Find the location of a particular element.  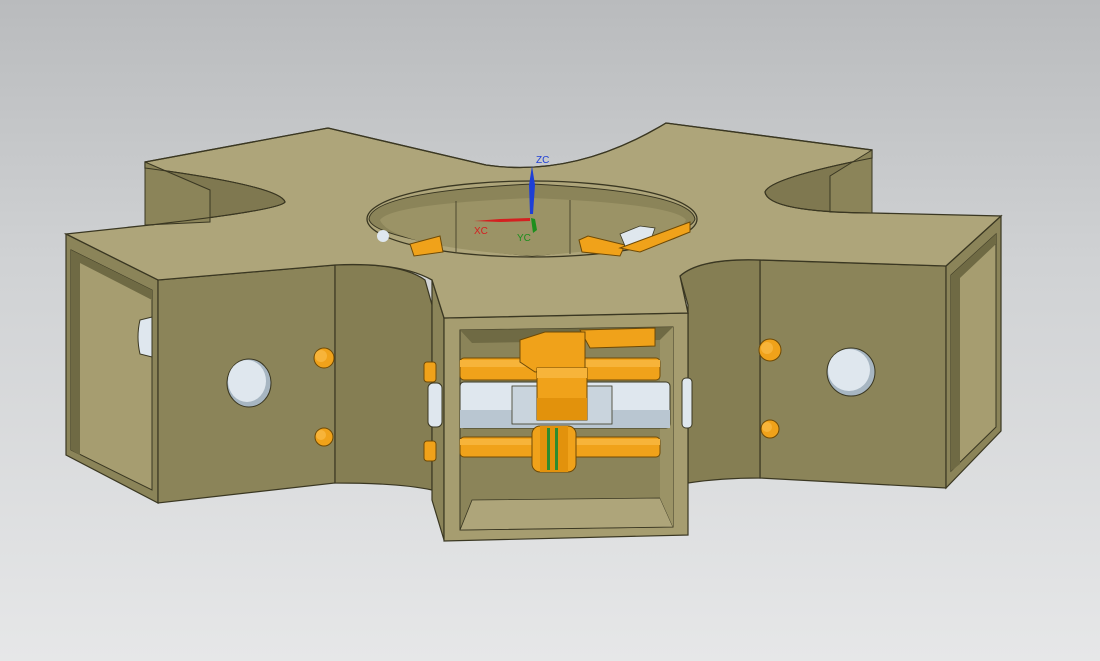

left-arm-fillet-face is located at coordinates (383, 377).